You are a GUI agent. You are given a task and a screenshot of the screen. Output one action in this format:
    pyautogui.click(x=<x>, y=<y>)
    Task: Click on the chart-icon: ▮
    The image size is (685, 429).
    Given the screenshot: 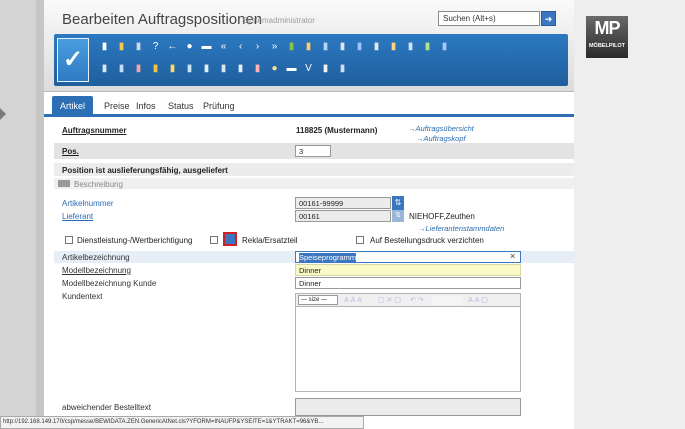 What is the action you would take?
    pyautogui.click(x=393, y=47)
    